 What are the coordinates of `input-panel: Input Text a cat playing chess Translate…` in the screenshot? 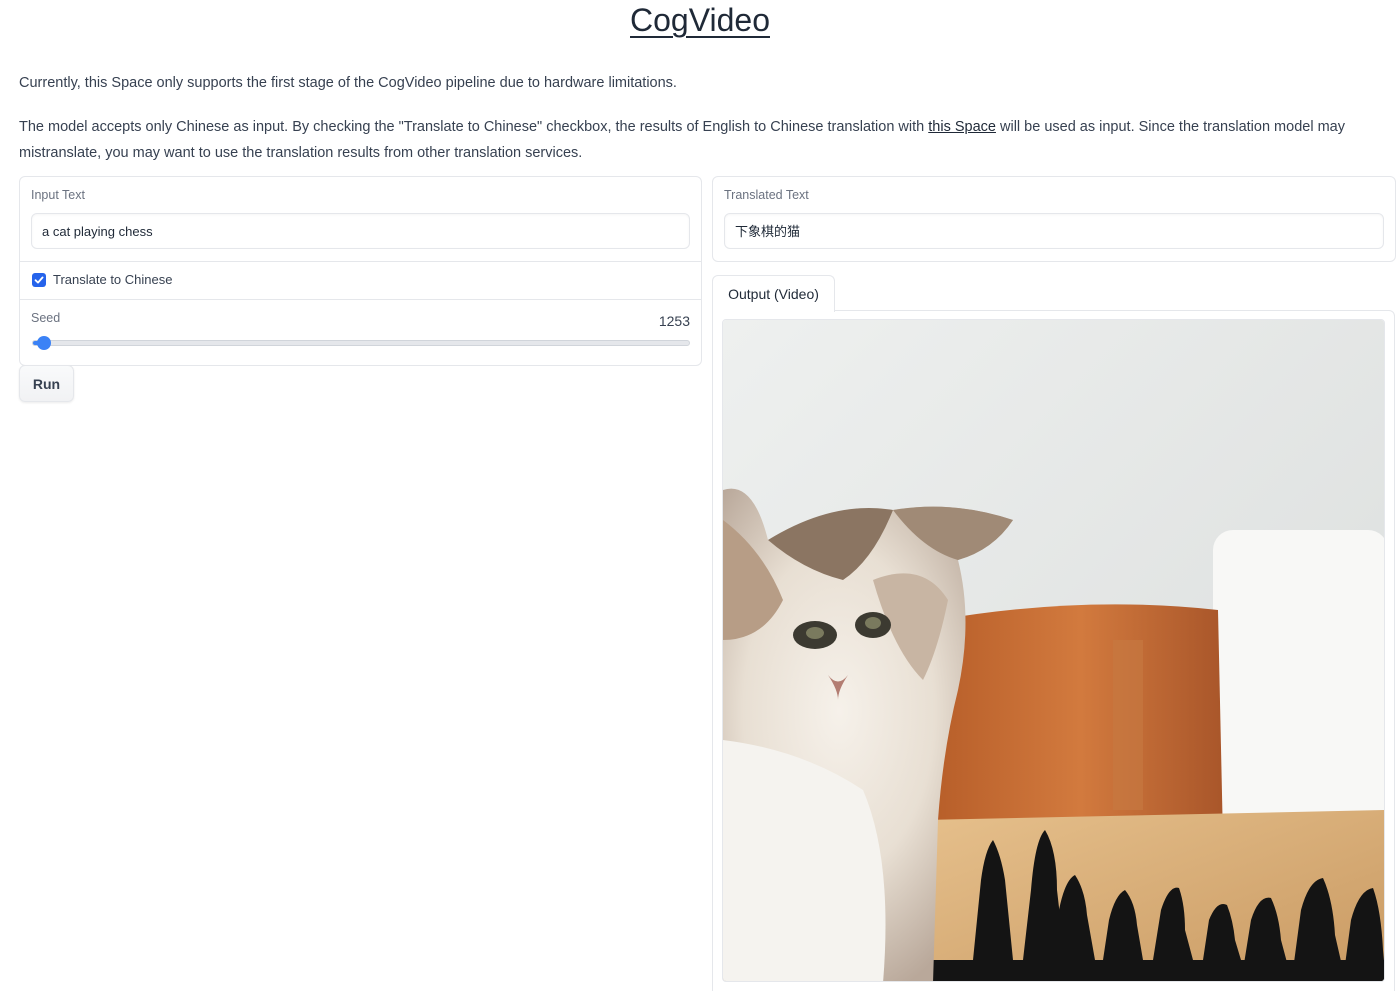 It's located at (360, 271).